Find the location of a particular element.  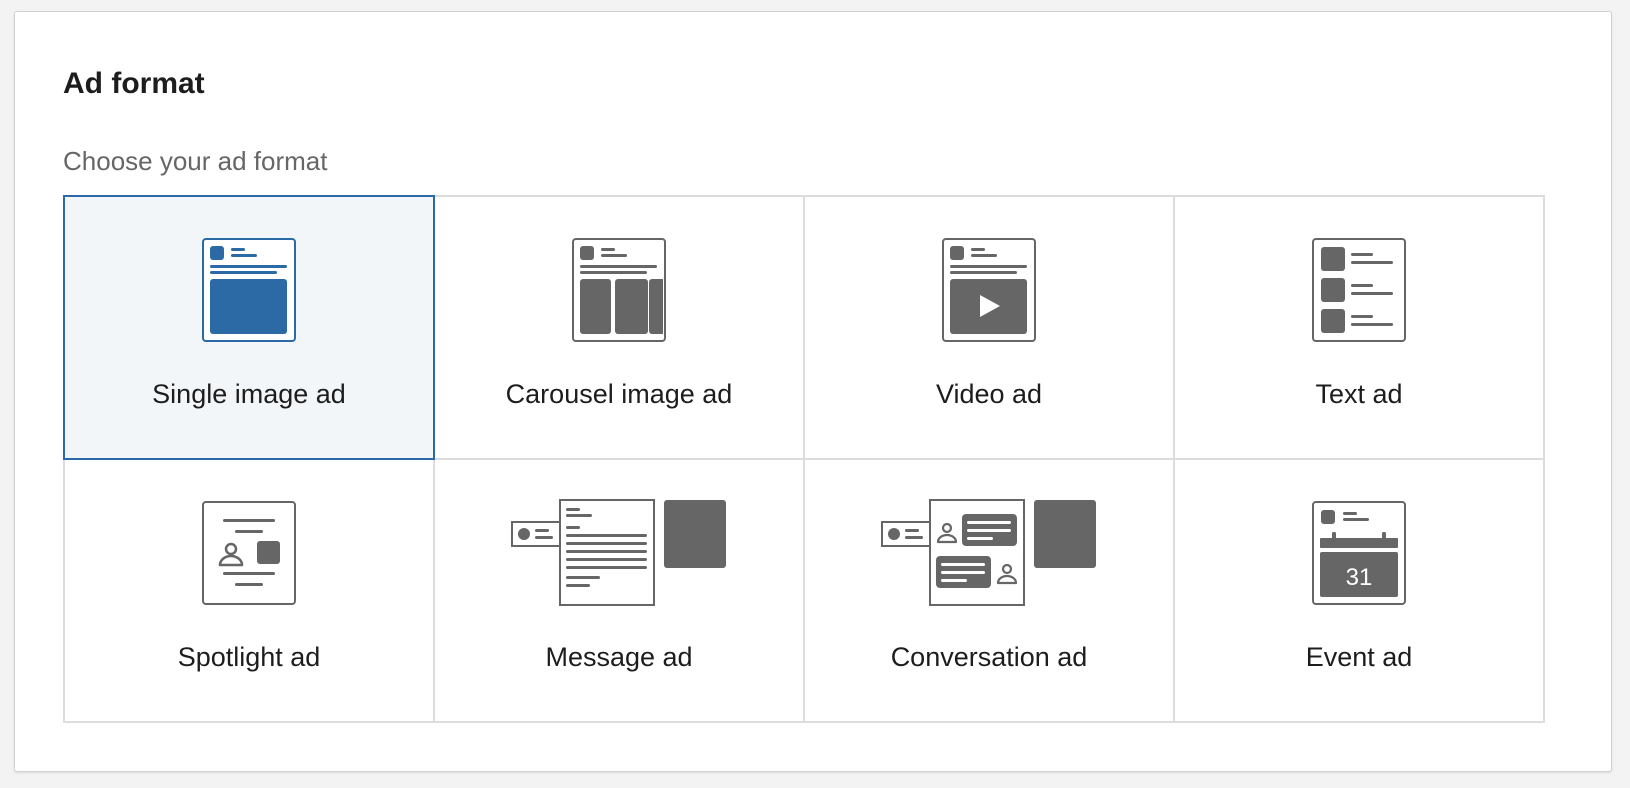

format-option-spotlight-ad: Spotlight ad is located at coordinates (249, 590).